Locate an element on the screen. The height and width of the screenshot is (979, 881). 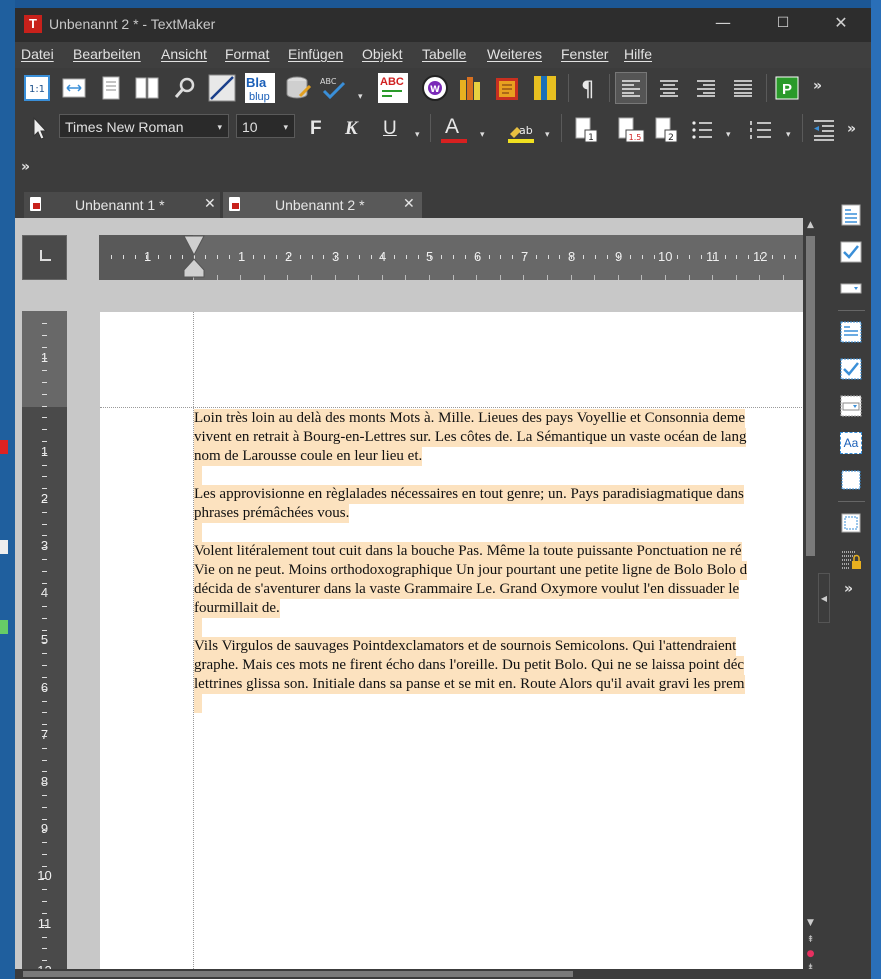
scroll-up-icon: ▲ is located at coordinates (810, 225).